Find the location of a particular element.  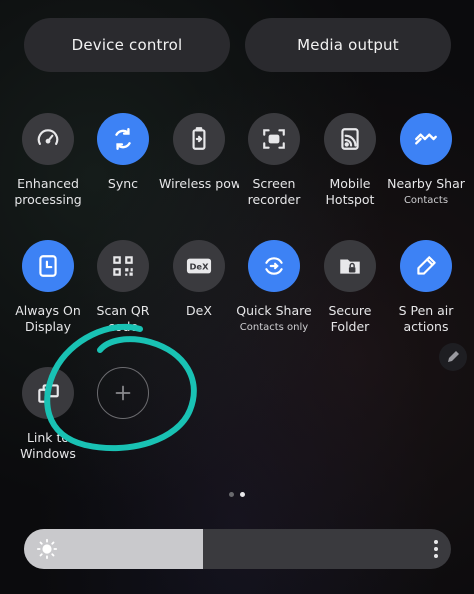

tile-label: Sync is located at coordinates (123, 183).